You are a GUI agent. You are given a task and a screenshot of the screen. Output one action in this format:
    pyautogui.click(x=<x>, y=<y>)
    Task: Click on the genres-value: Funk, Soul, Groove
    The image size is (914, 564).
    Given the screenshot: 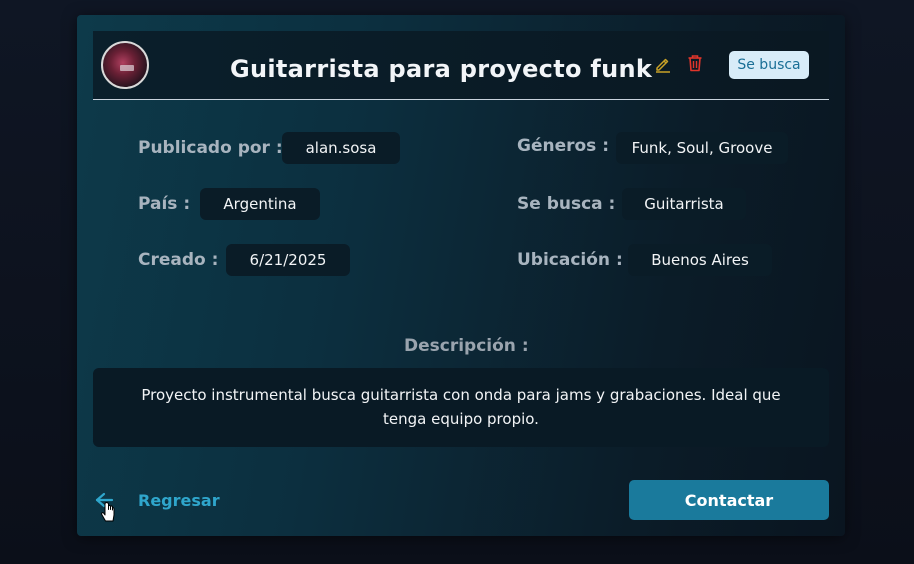 What is the action you would take?
    pyautogui.click(x=702, y=148)
    